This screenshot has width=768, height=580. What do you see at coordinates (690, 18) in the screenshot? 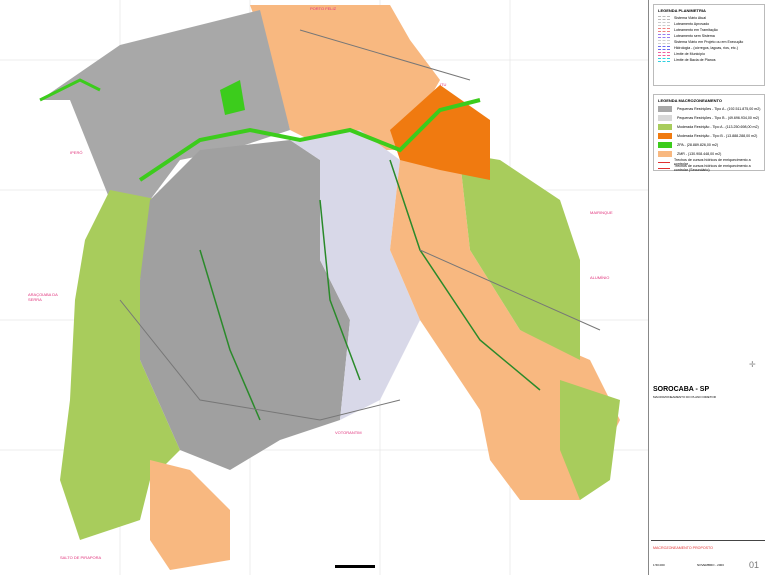
I see `legend-label: Sistema Viário Atual` at bounding box center [690, 18].